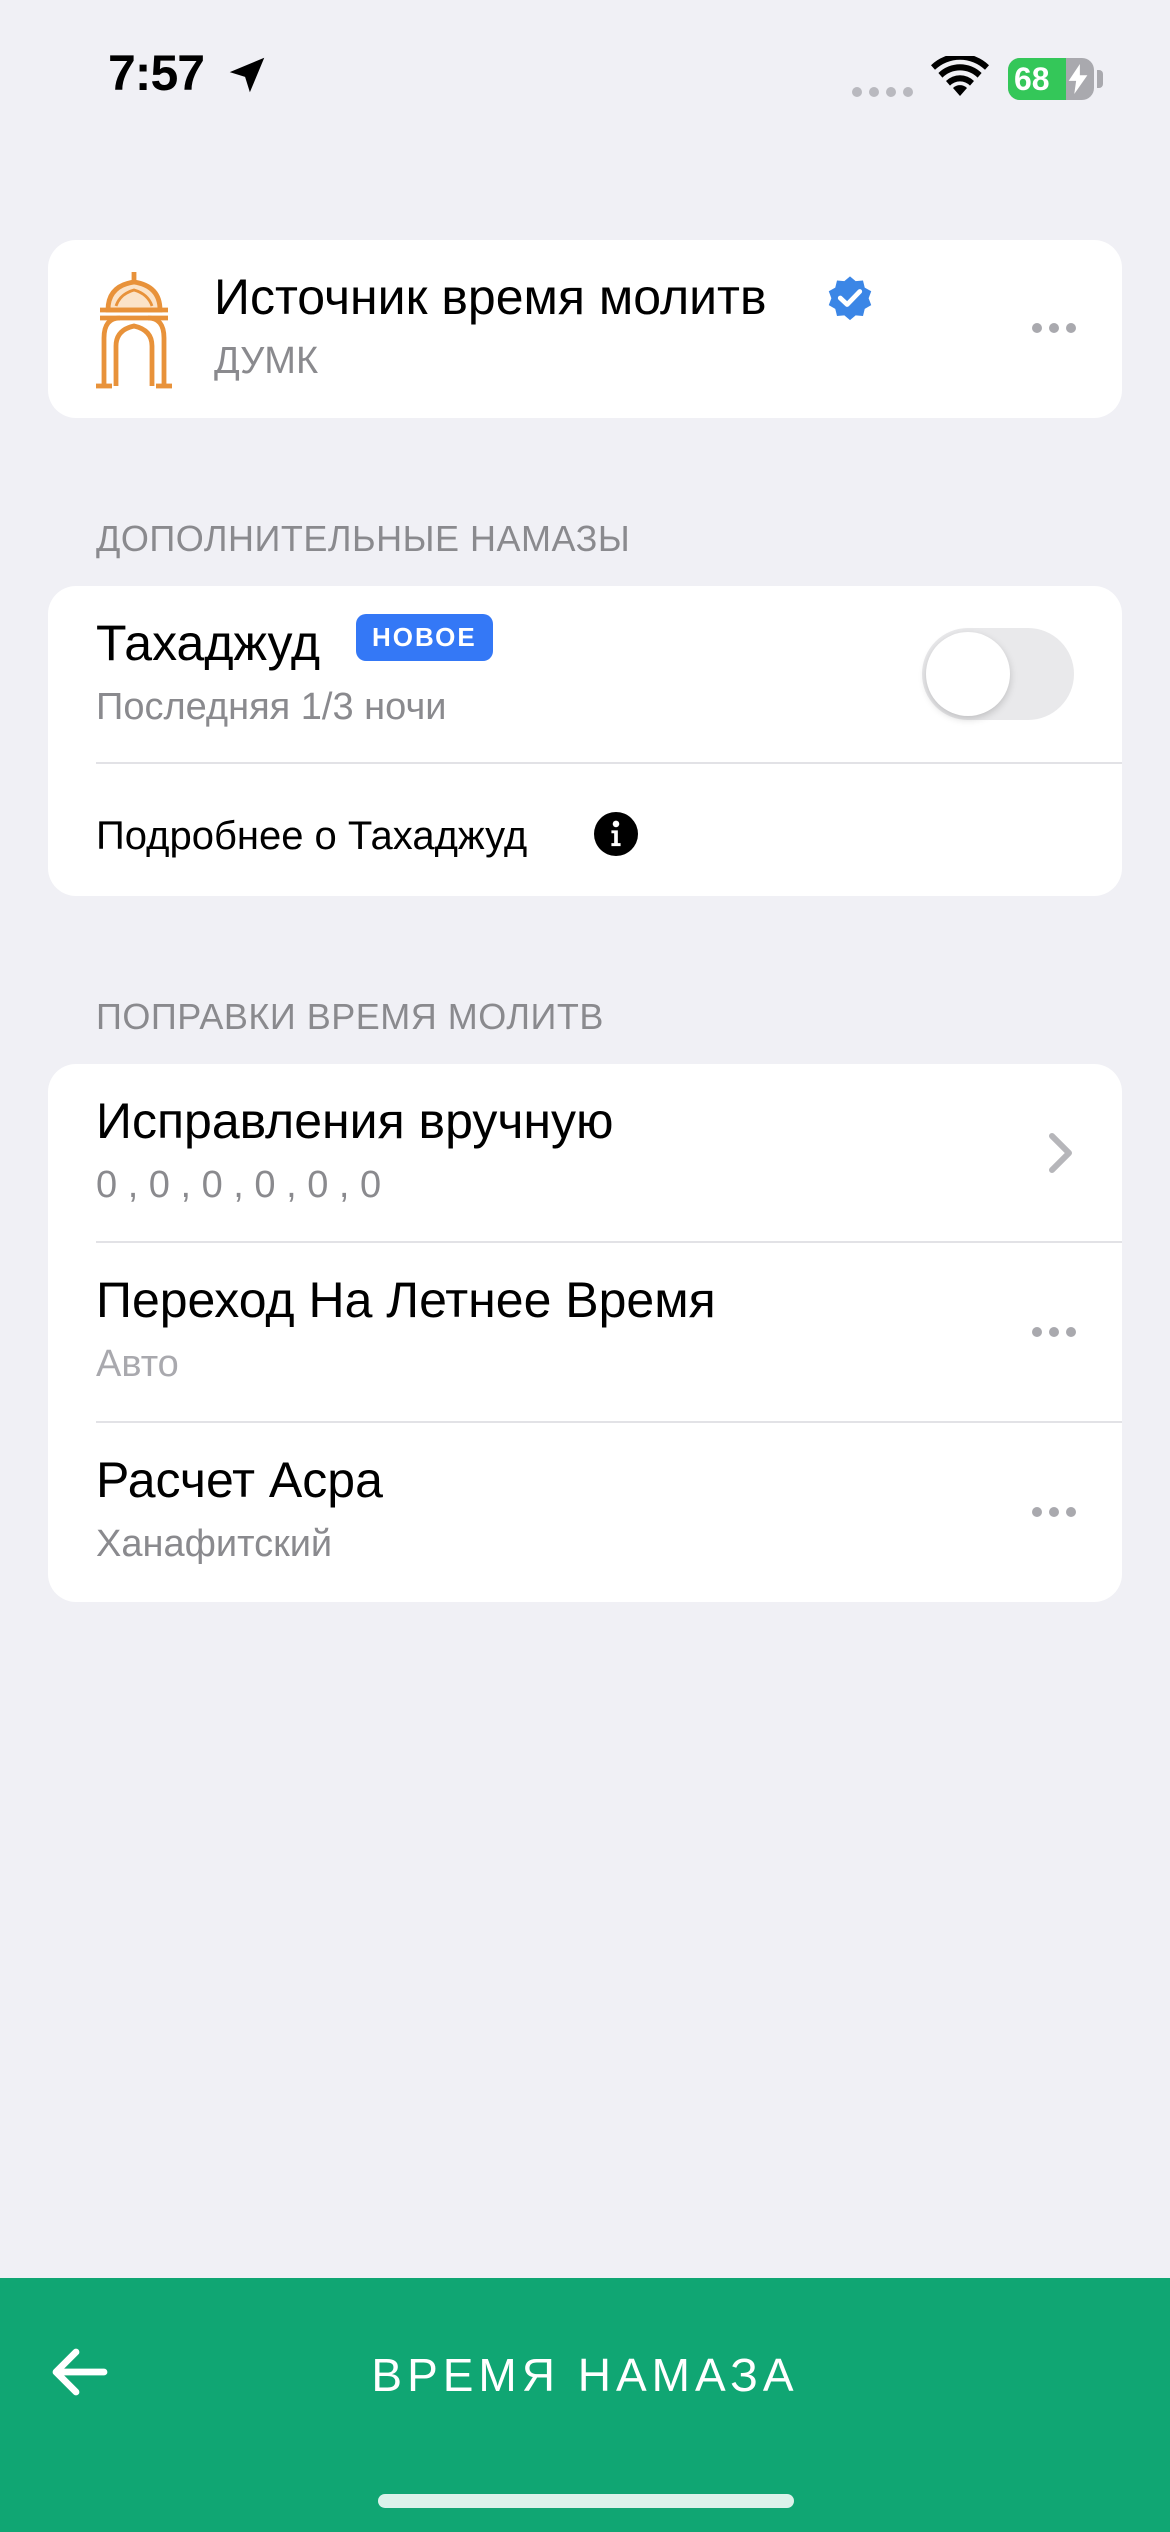  What do you see at coordinates (1051, 79) in the screenshot?
I see `battery-icon: 68` at bounding box center [1051, 79].